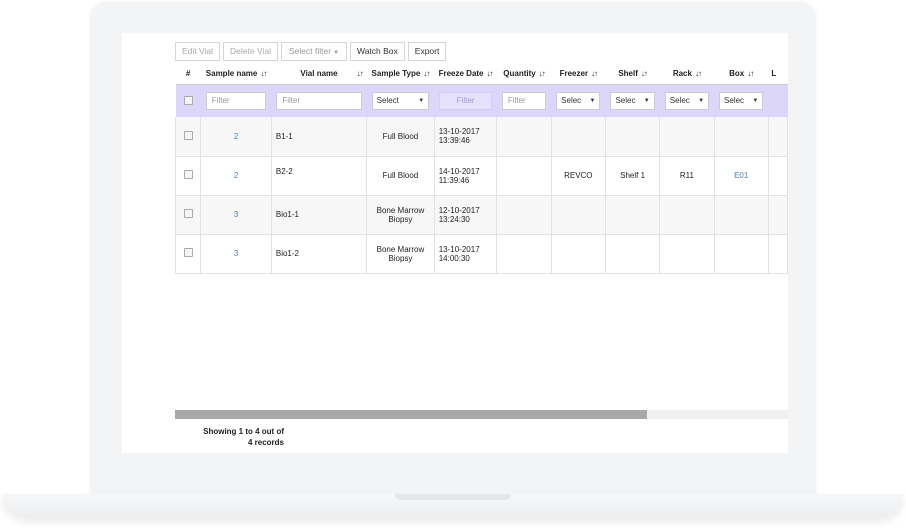  What do you see at coordinates (459, 171) in the screenshot?
I see `freeze-date-value: 14-10-2017` at bounding box center [459, 171].